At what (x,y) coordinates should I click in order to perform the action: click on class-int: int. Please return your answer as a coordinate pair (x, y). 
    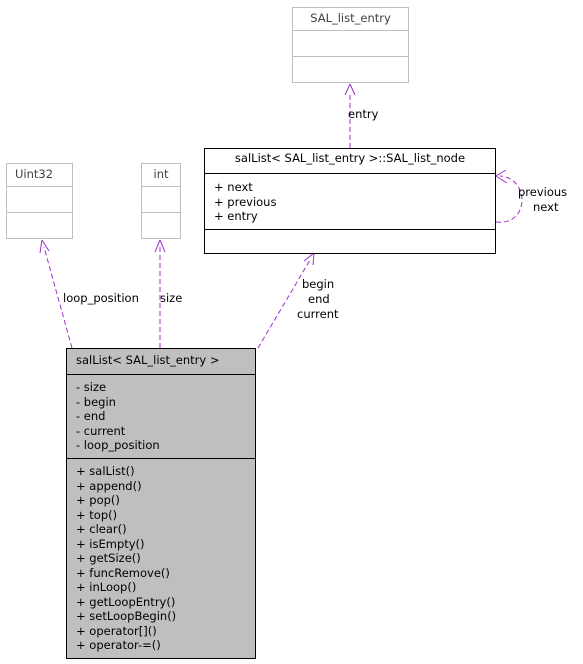
    Looking at the image, I should click on (161, 201).